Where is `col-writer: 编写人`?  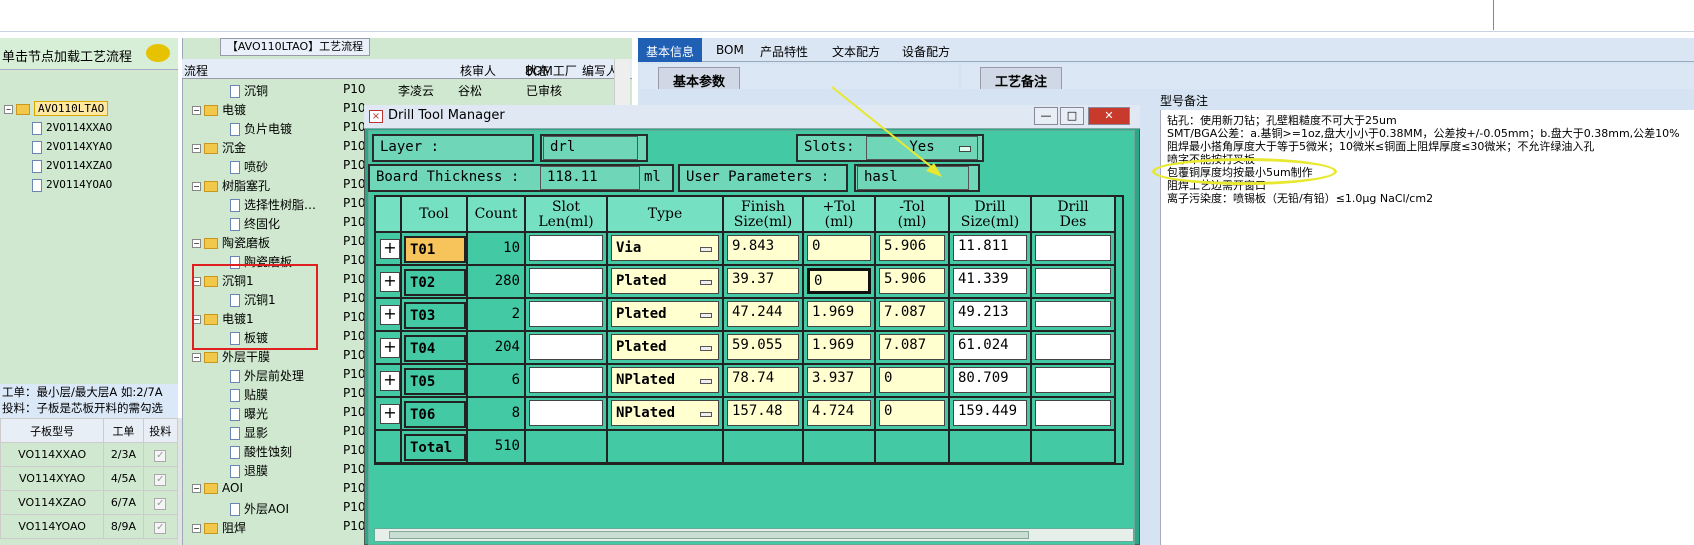
col-writer: 编写人 is located at coordinates (600, 70).